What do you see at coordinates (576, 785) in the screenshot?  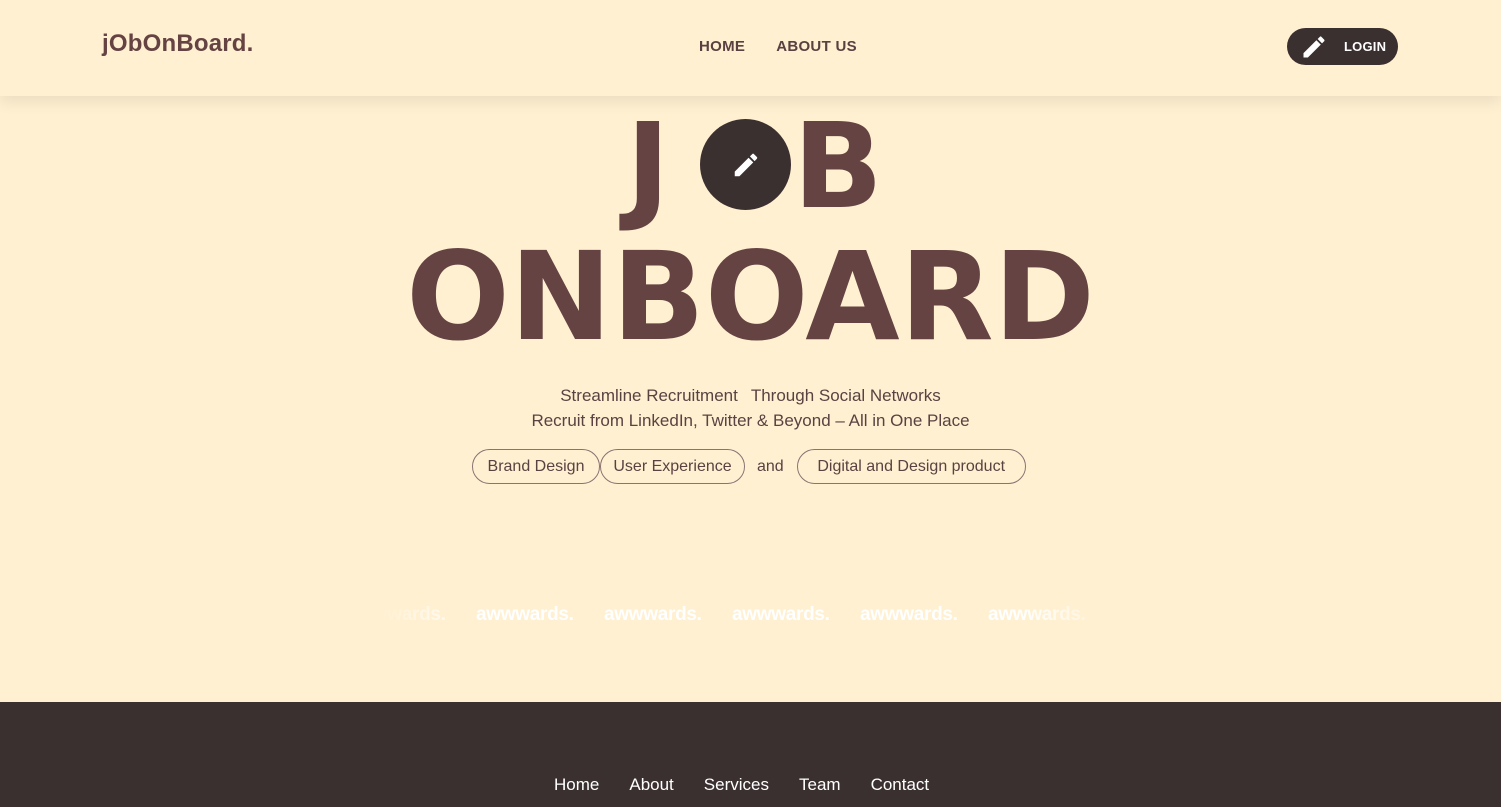 I see `footer-link-home: Home` at bounding box center [576, 785].